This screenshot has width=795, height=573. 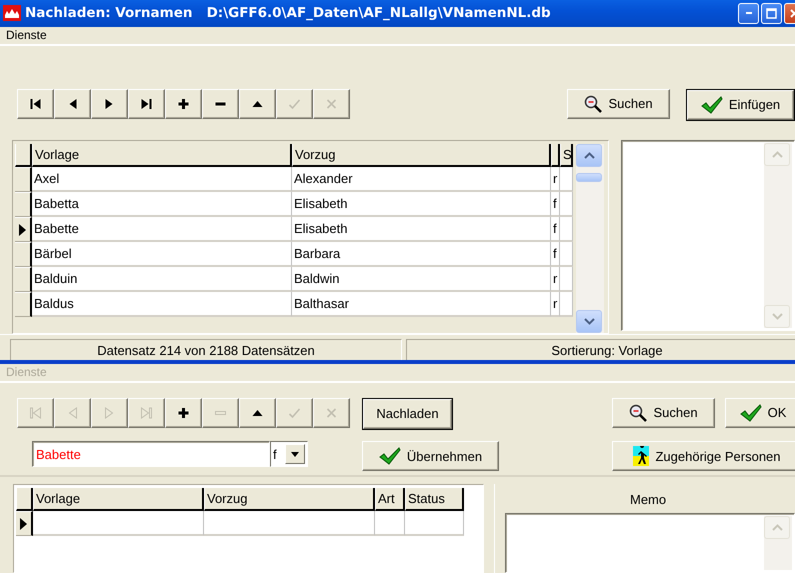 What do you see at coordinates (589, 156) in the screenshot?
I see `scroll-up-button` at bounding box center [589, 156].